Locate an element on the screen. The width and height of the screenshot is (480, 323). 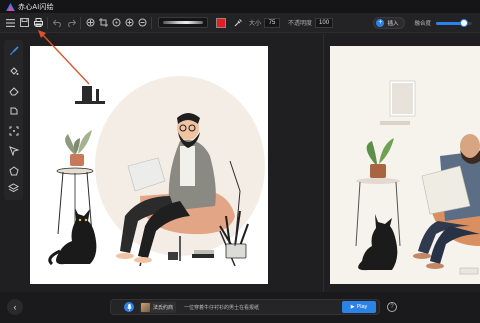
play-label: Play is located at coordinates (362, 307).